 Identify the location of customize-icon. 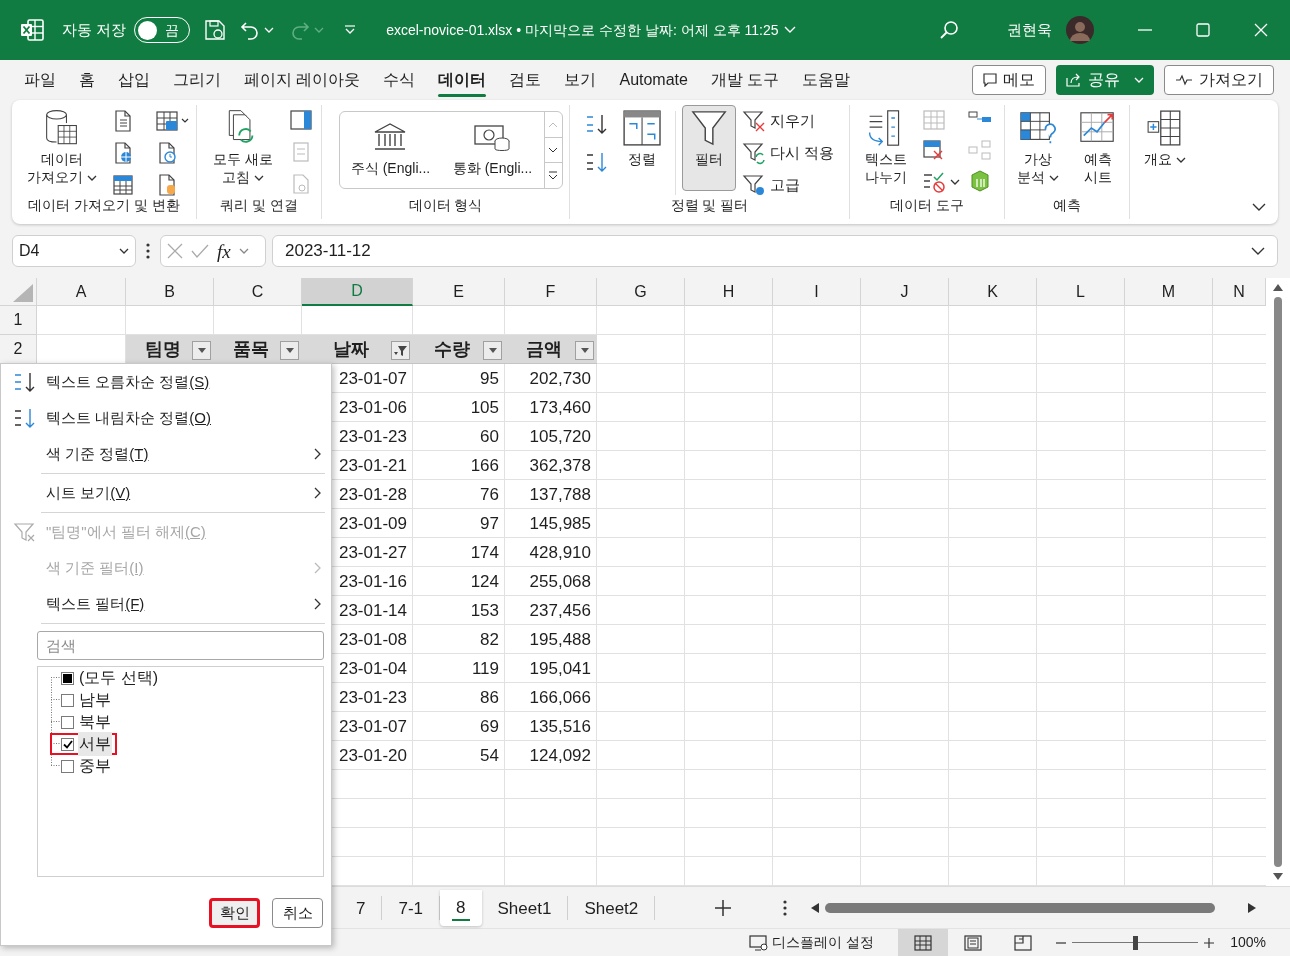
(350, 30).